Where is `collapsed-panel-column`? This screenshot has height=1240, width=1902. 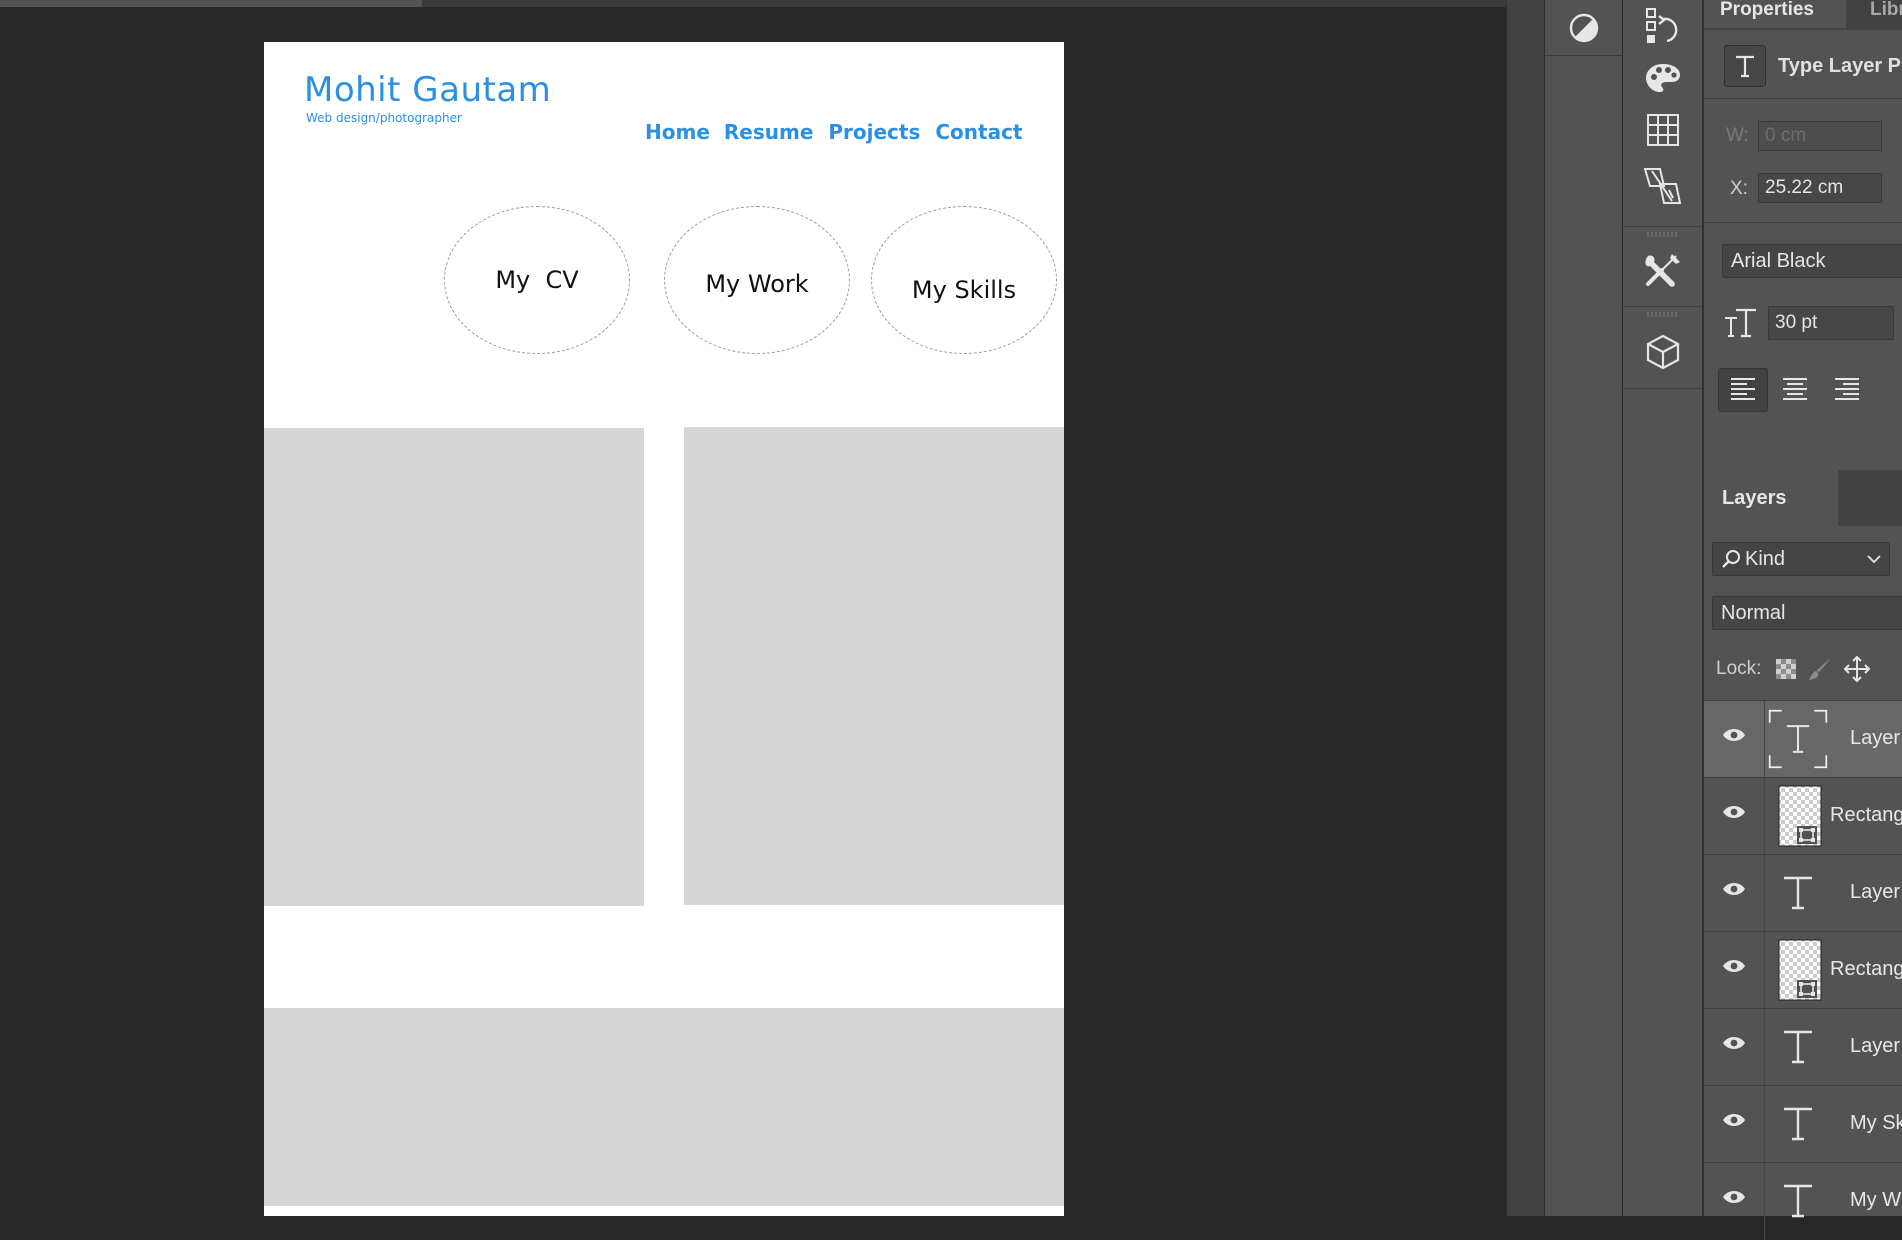 collapsed-panel-column is located at coordinates (1583, 608).